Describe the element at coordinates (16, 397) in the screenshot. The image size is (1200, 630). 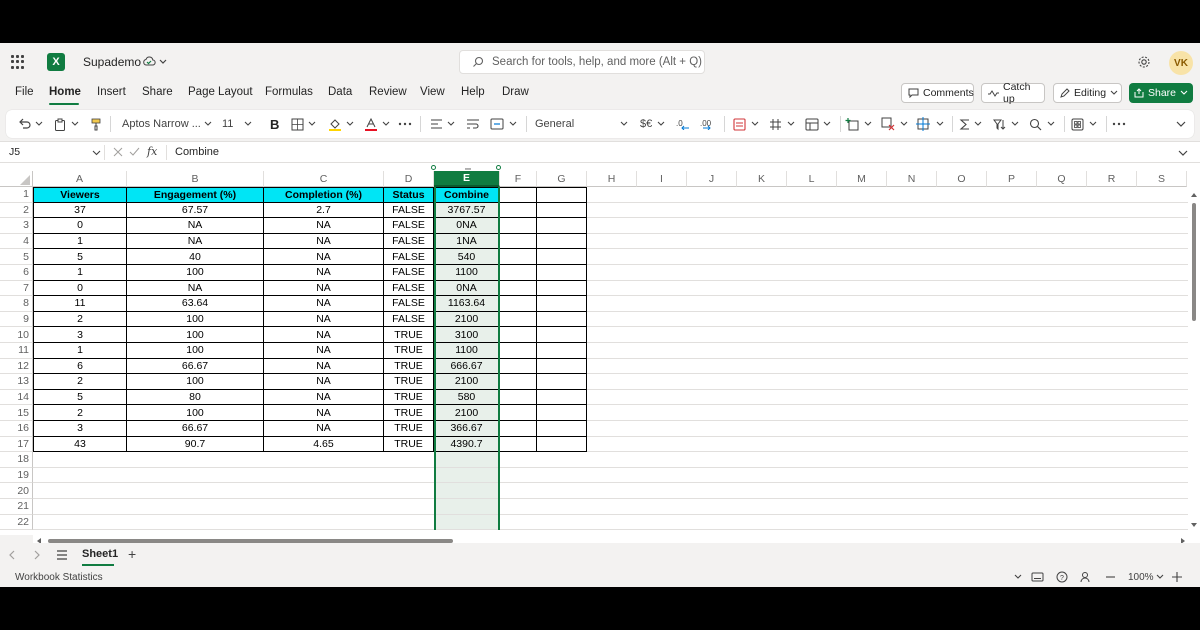
I see `row-header-14: 14` at that location.